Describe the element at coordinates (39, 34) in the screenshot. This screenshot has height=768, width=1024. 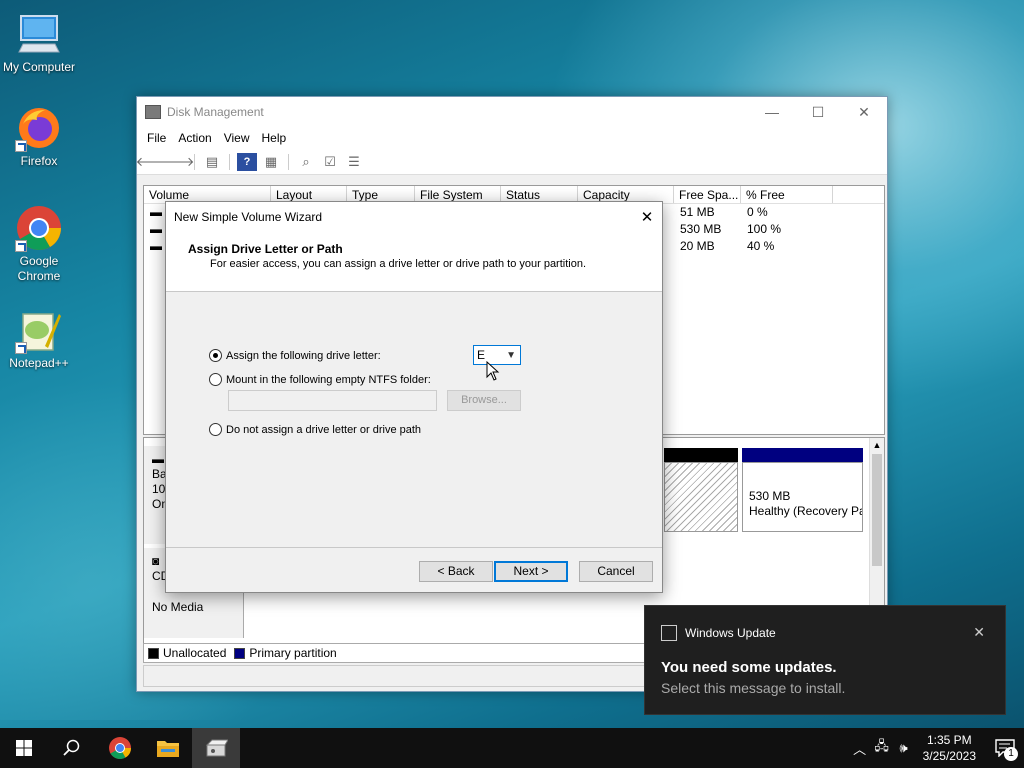
I see `computer-icon` at that location.